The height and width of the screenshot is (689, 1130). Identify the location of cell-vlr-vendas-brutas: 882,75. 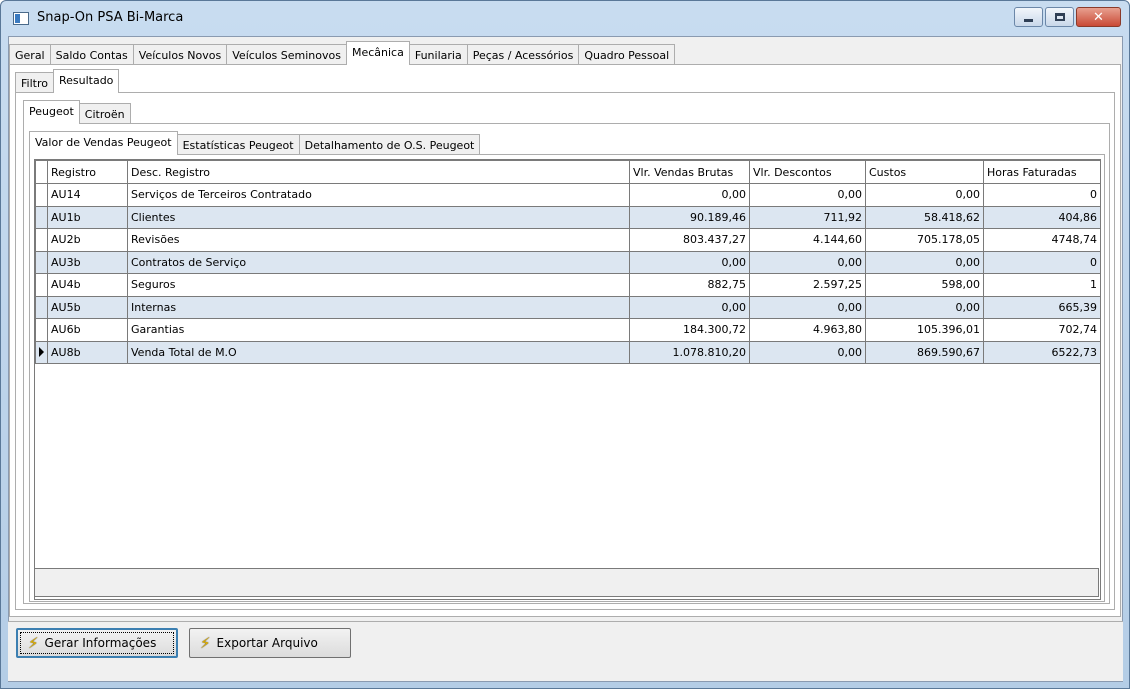
(689, 285).